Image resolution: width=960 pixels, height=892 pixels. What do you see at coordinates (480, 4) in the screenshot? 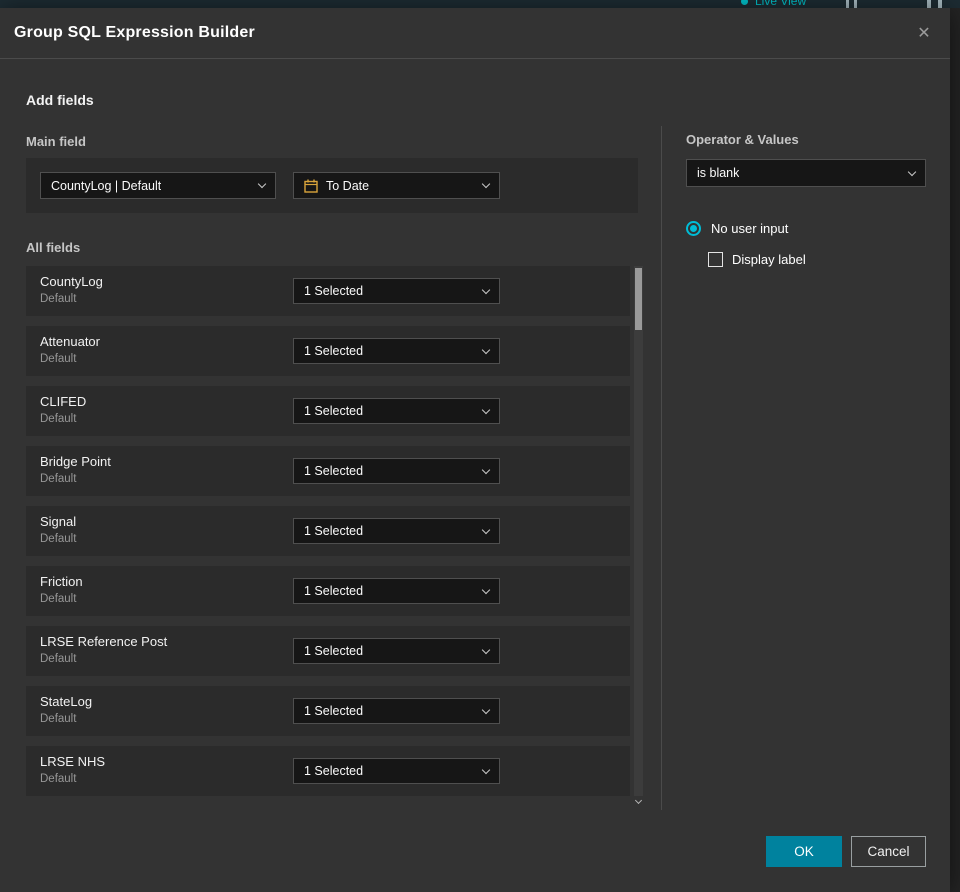
I see `app-top-bar: Live View` at bounding box center [480, 4].